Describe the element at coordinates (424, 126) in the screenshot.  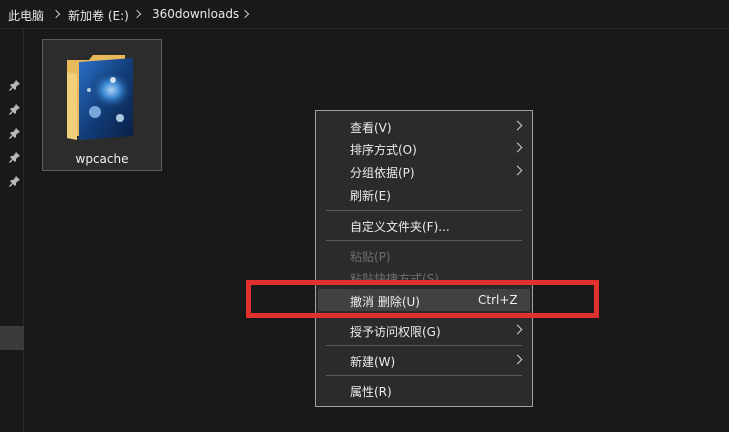
I see `menu-item-view: 查看(V)` at that location.